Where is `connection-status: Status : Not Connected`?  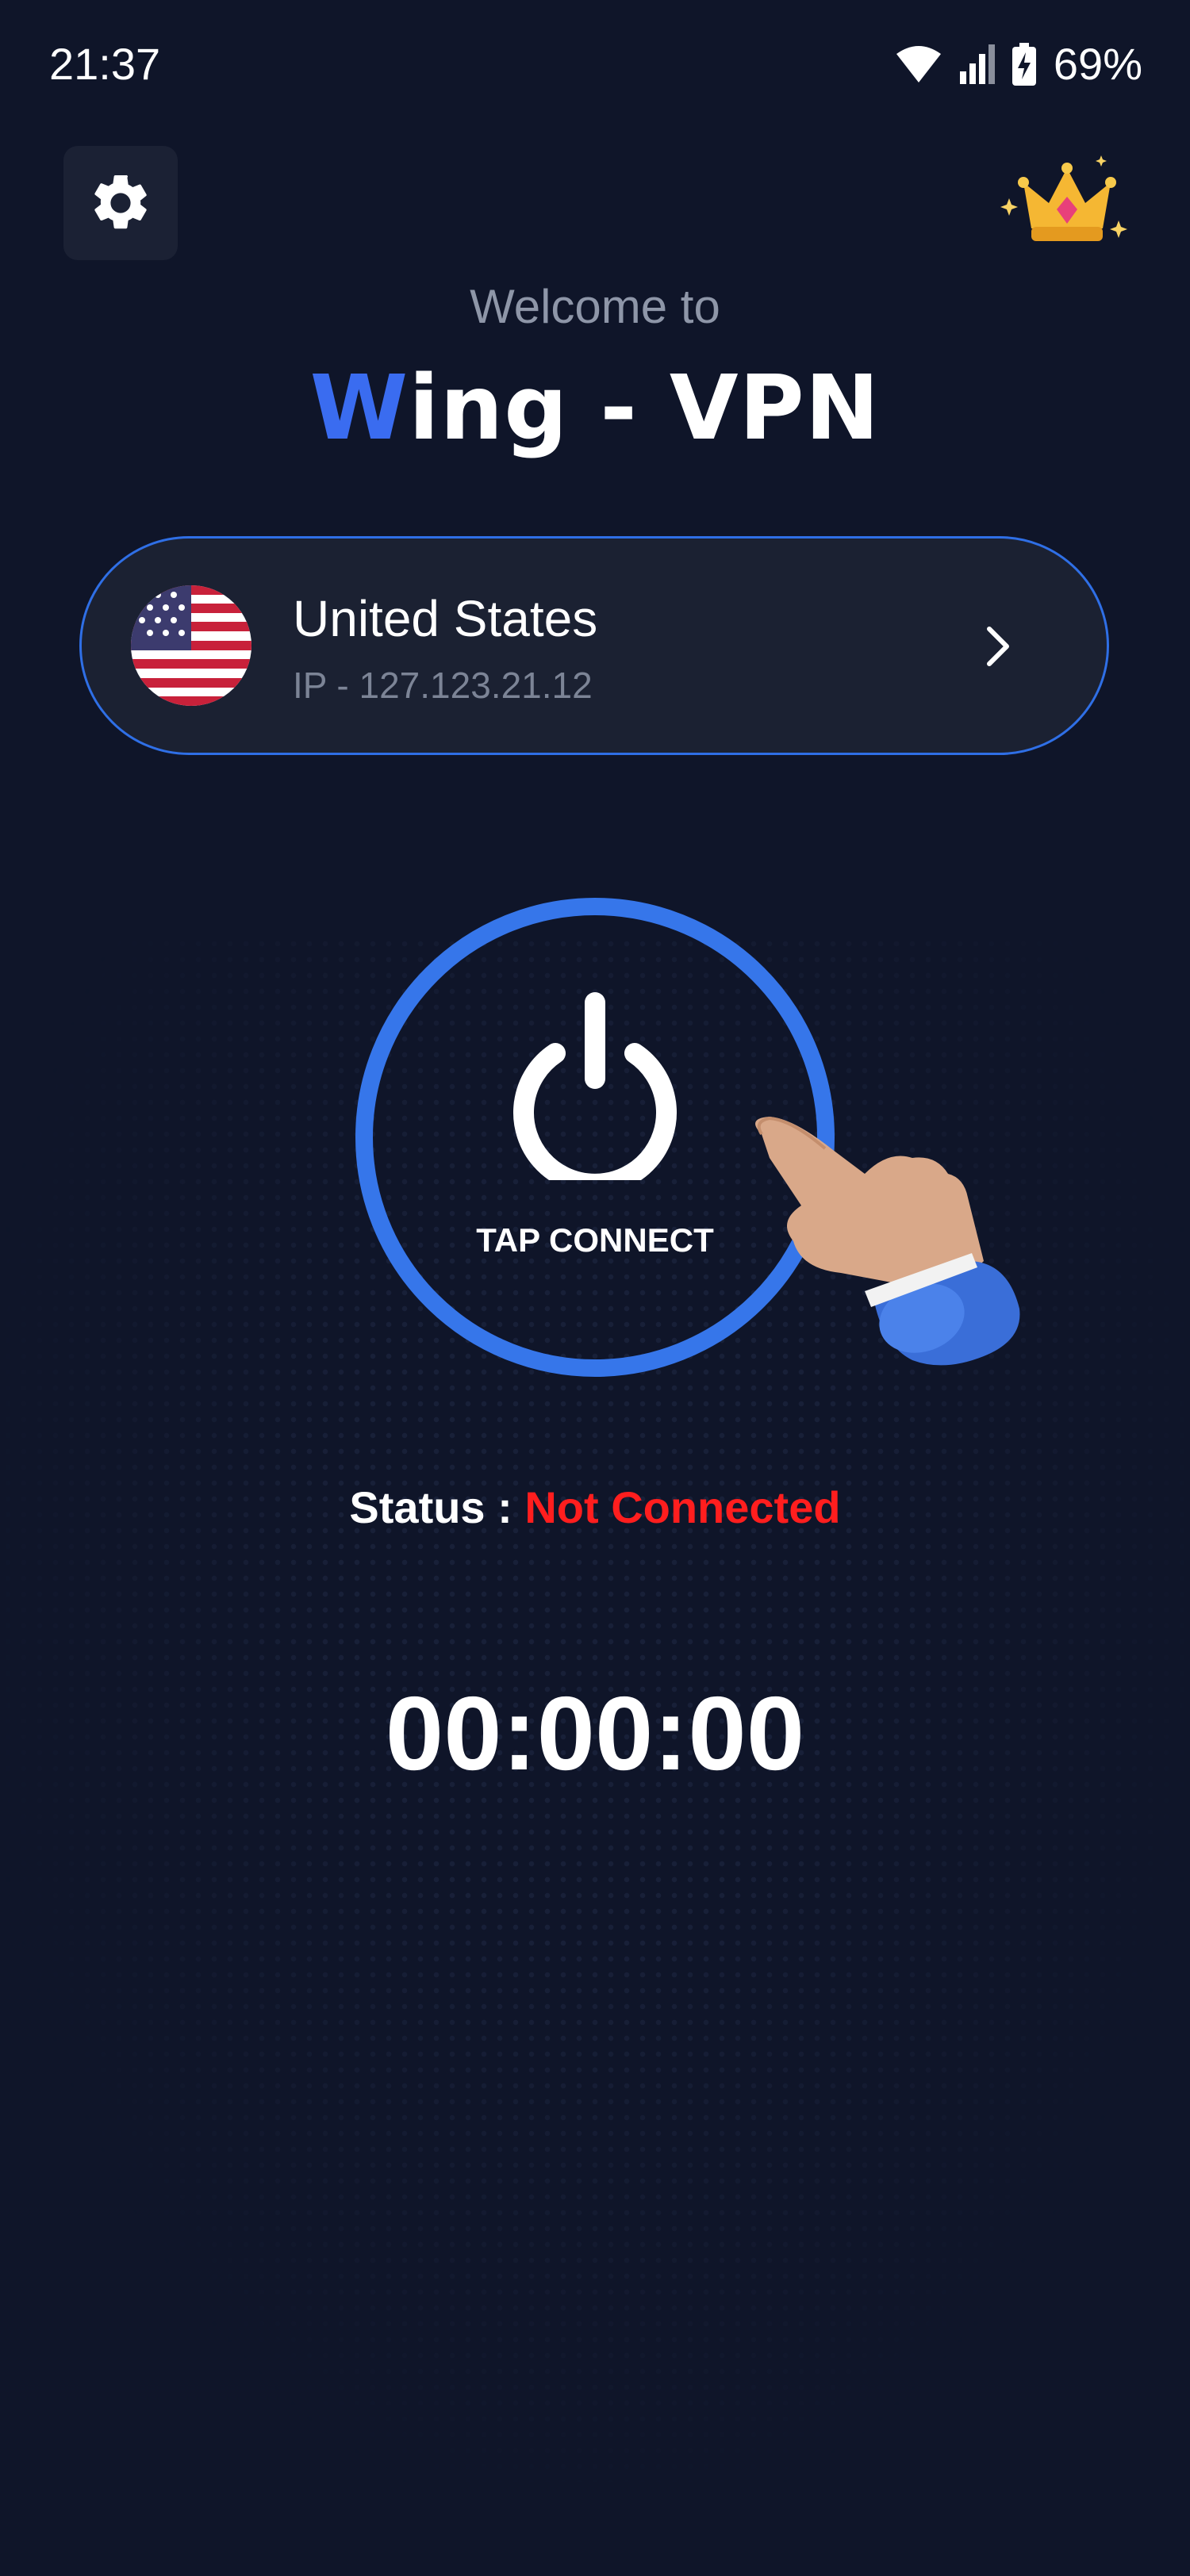
connection-status: Status : Not Connected is located at coordinates (595, 1508).